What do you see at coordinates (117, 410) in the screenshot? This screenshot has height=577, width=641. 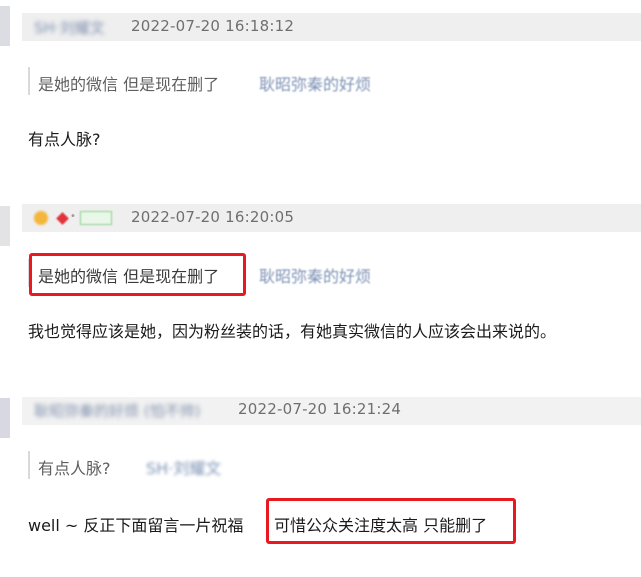 I see `comment-user-name: 耿昭弥秦的好烦 (怕不帅)` at bounding box center [117, 410].